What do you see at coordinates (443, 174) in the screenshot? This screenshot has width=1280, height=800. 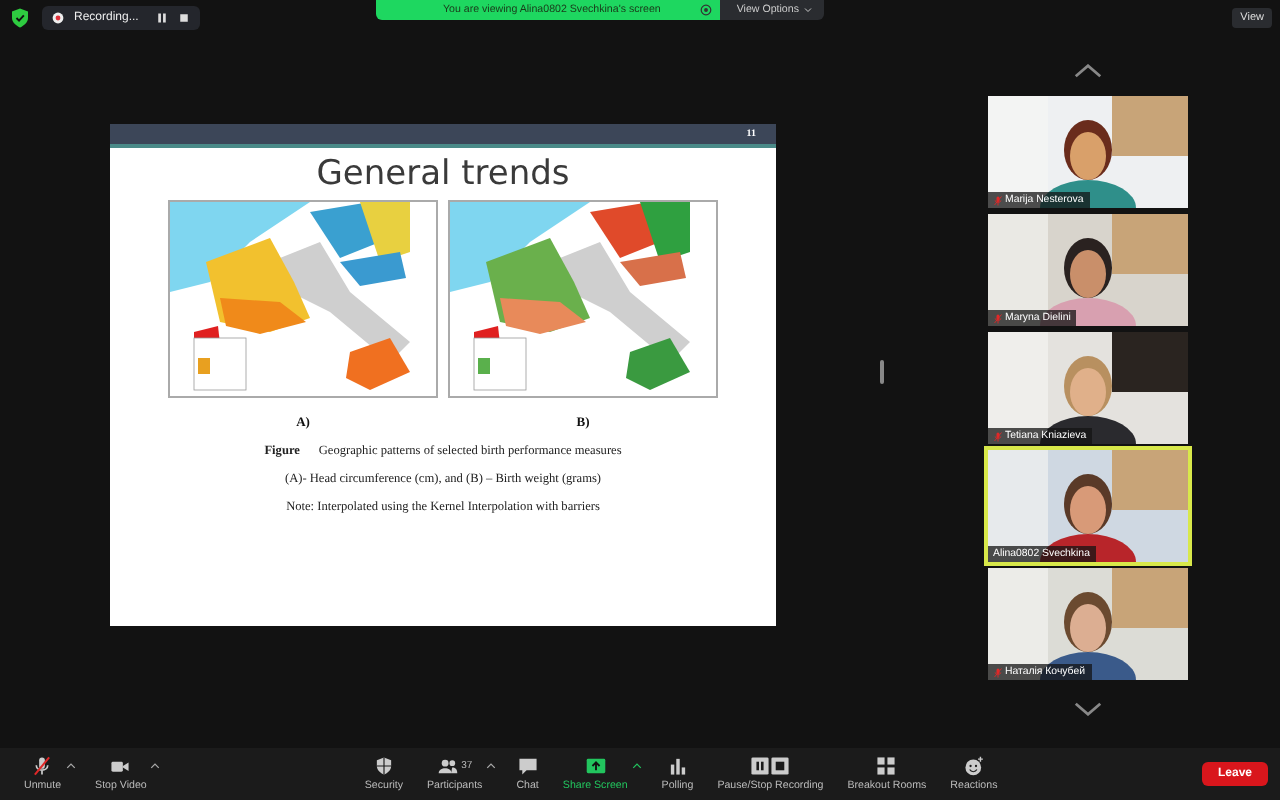 I see `slide-title: General trends` at bounding box center [443, 174].